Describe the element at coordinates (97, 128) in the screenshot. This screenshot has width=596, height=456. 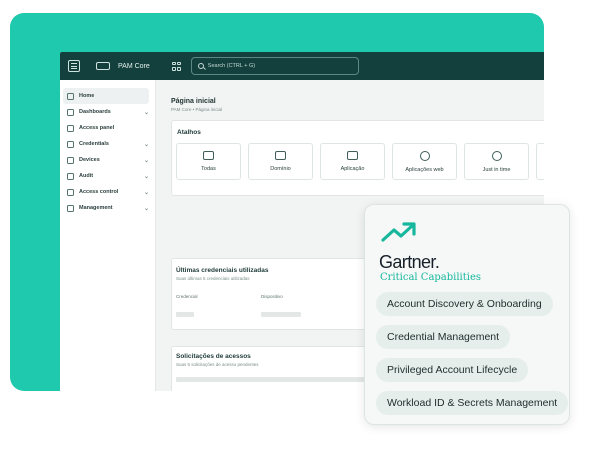
I see `sidebar-item-label: Access panel` at that location.